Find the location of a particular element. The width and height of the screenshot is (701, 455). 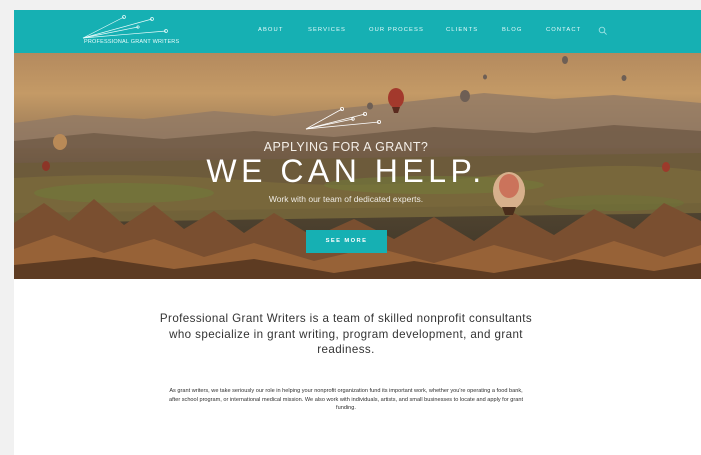

hero-subtitle: Work with our team of dedicated experts. is located at coordinates (346, 199).